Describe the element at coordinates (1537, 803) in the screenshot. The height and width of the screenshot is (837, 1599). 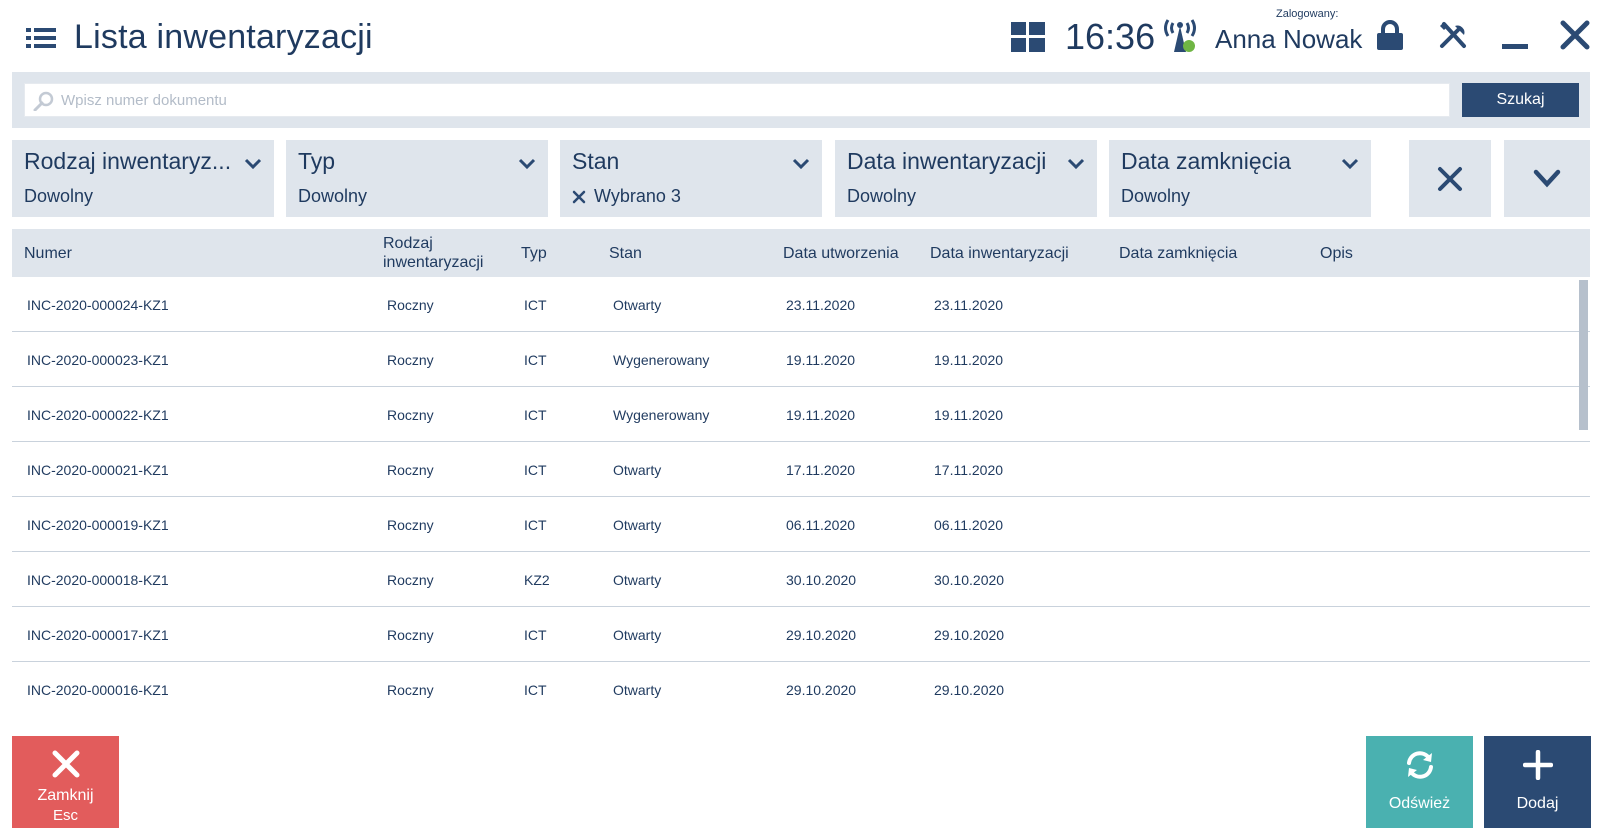
I see `add-button-label: Dodaj` at that location.